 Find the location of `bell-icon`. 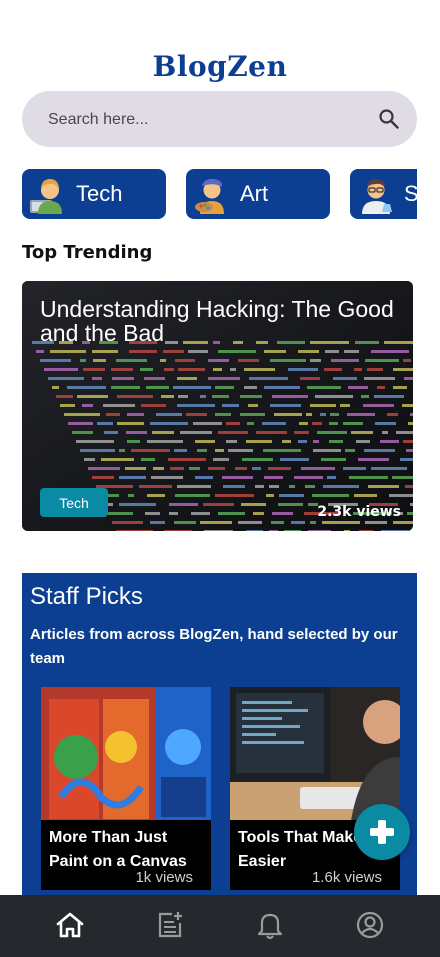

bell-icon is located at coordinates (270, 925).